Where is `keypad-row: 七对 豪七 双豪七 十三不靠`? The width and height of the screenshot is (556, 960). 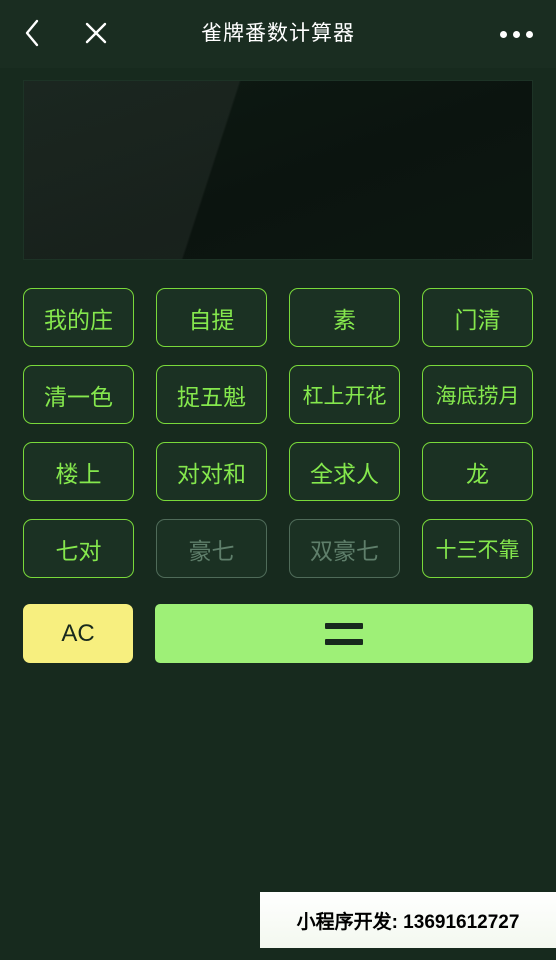 keypad-row: 七对 豪七 双豪七 十三不靠 is located at coordinates (278, 548).